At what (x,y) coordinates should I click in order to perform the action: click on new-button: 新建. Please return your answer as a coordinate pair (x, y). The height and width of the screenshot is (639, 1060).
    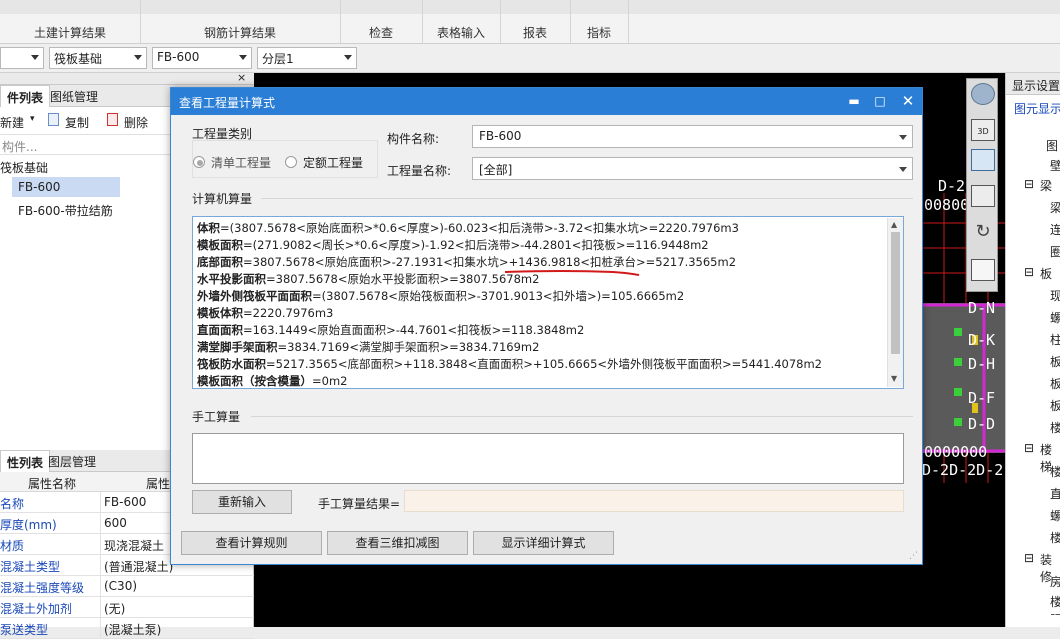
    Looking at the image, I should click on (12, 122).